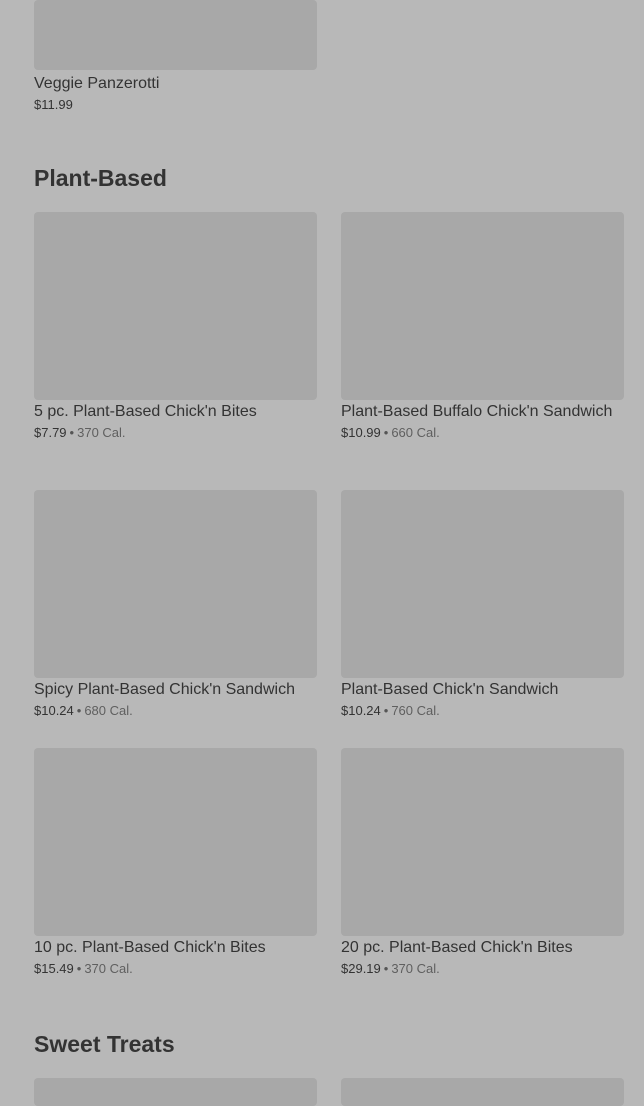 The height and width of the screenshot is (1106, 644). I want to click on menu-item-meta: $29.19 • 370 Cal., so click(482, 969).